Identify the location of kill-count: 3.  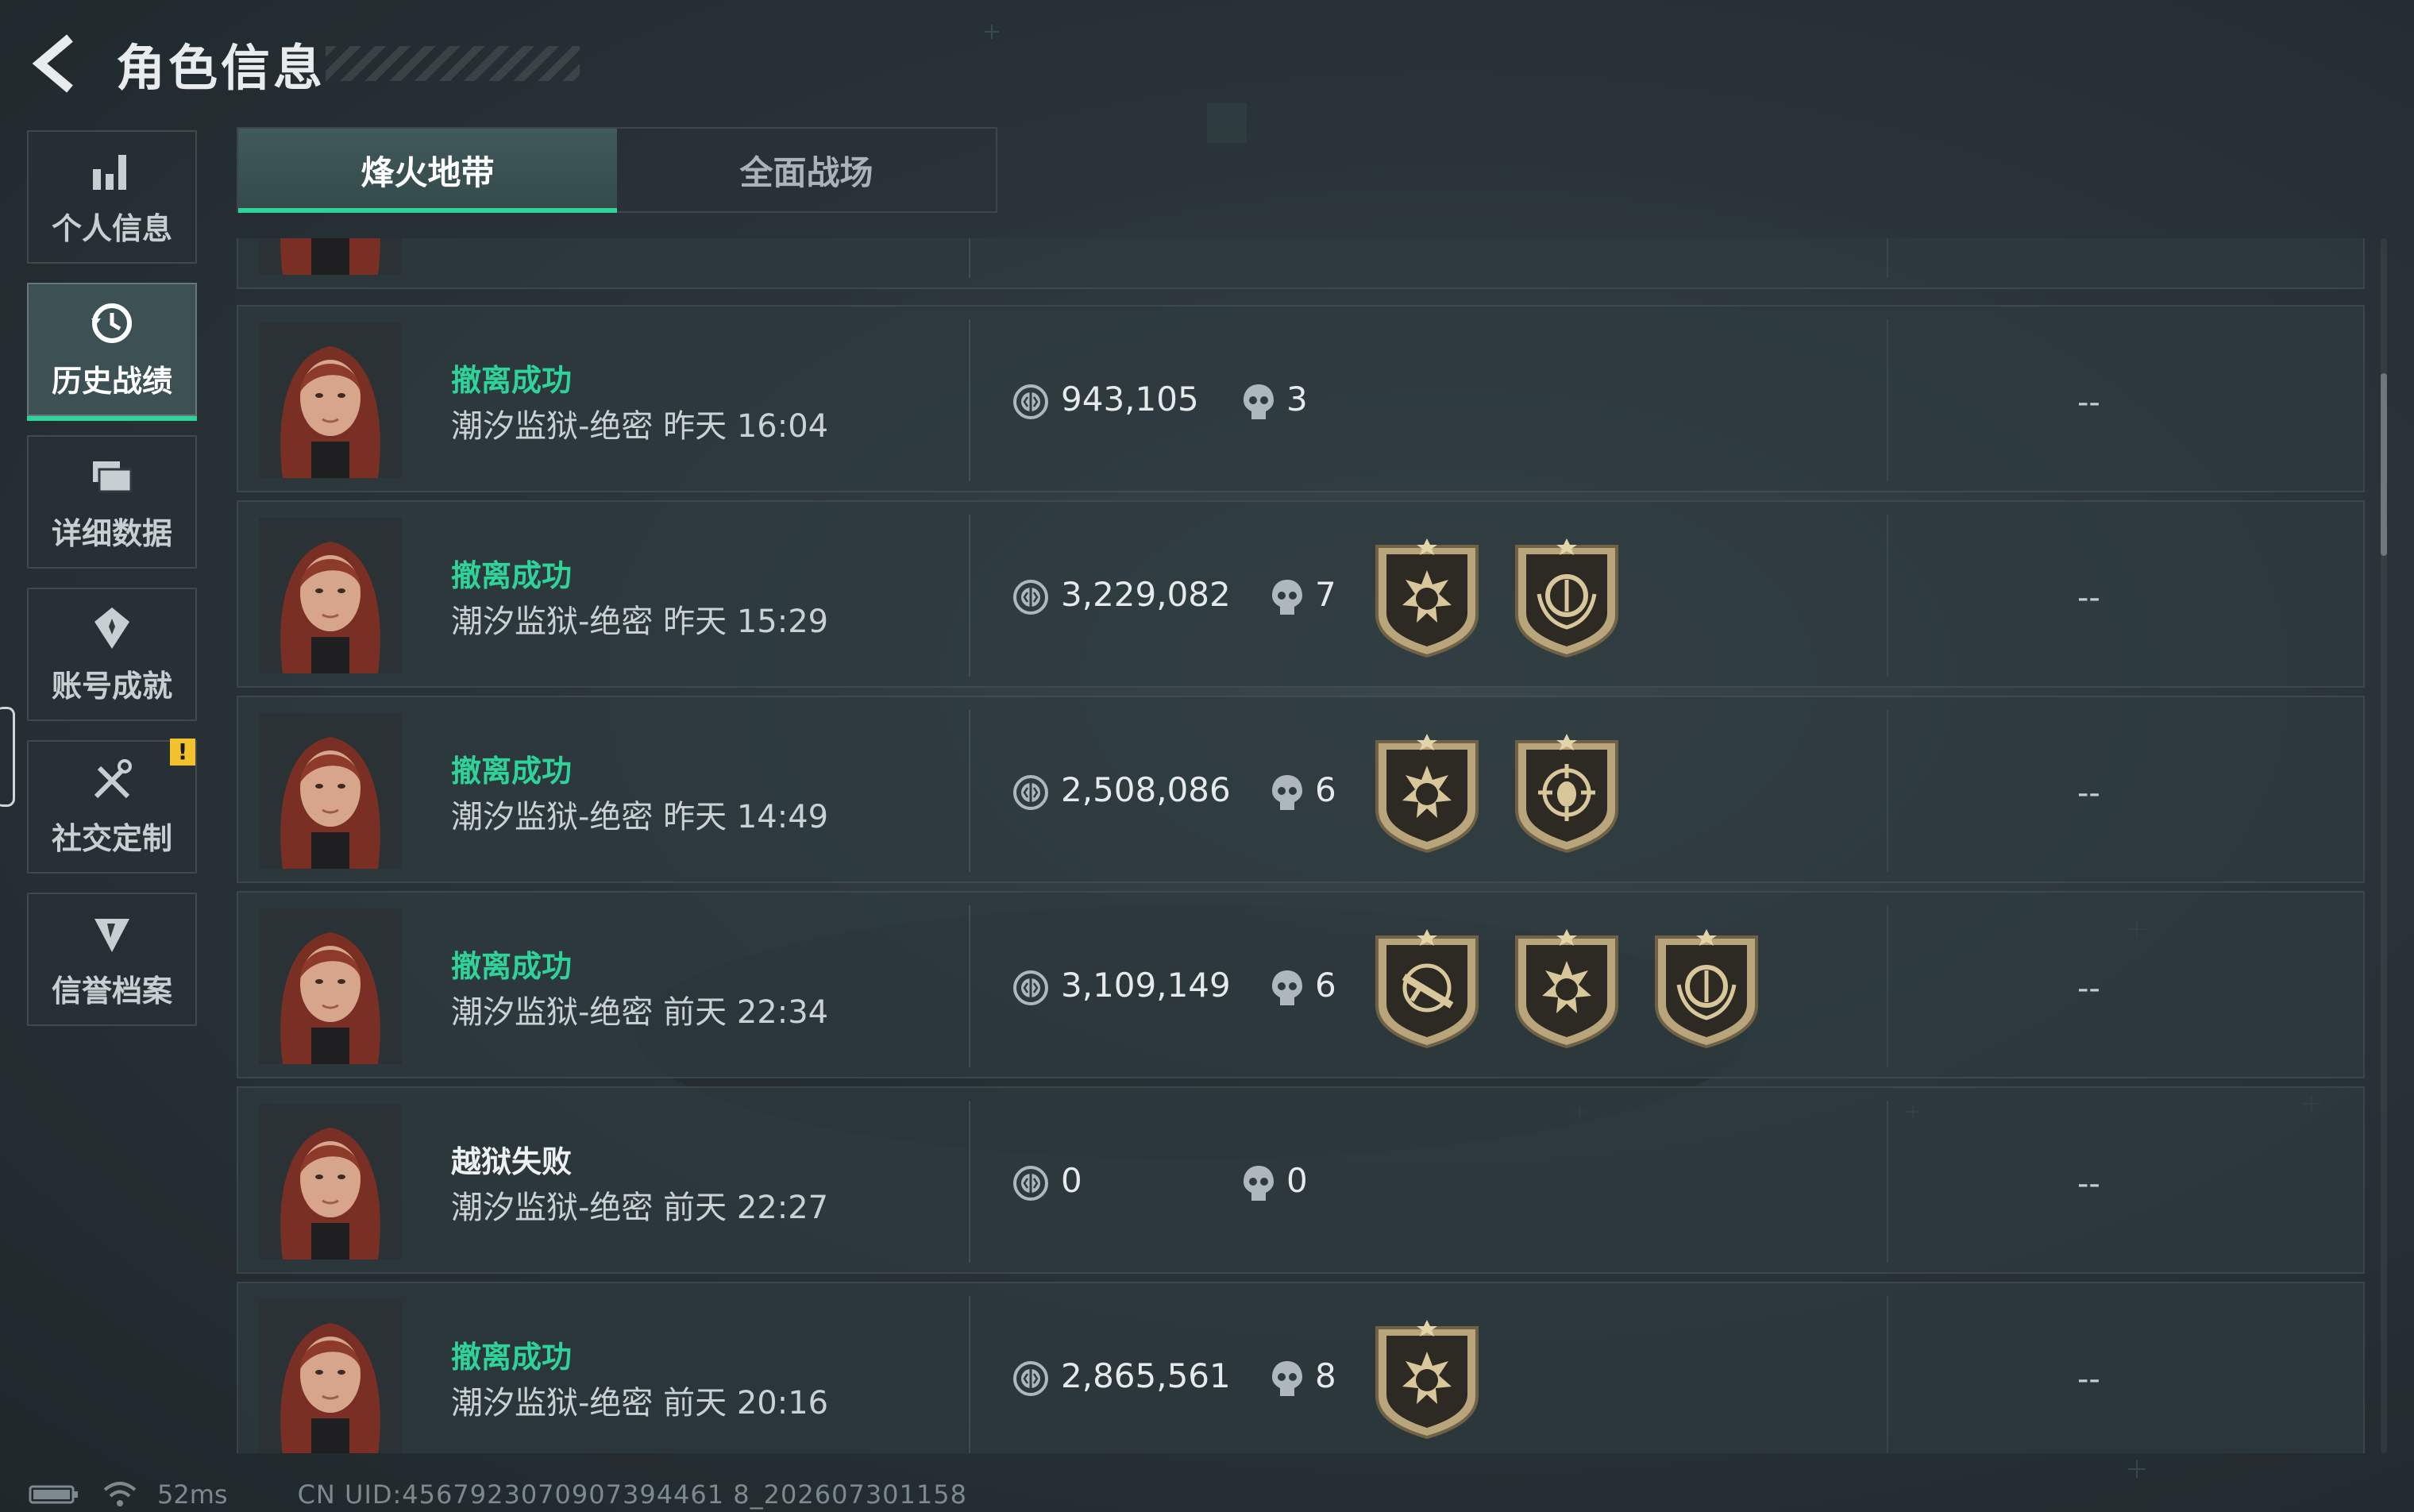
(1297, 399).